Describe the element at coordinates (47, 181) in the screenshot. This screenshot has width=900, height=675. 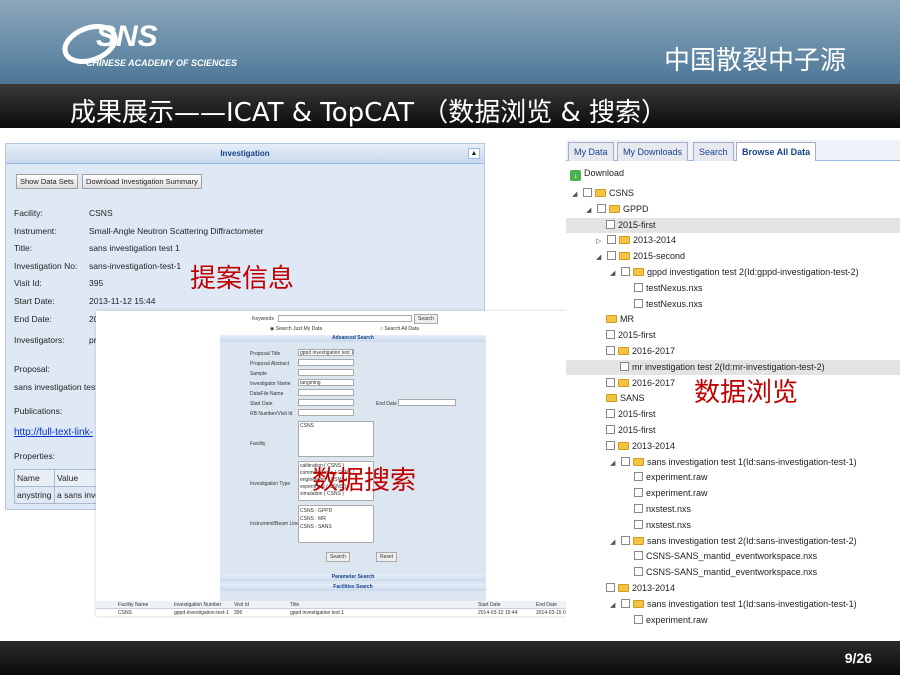
I see `show-data-sets-button: Show Data Sets` at that location.